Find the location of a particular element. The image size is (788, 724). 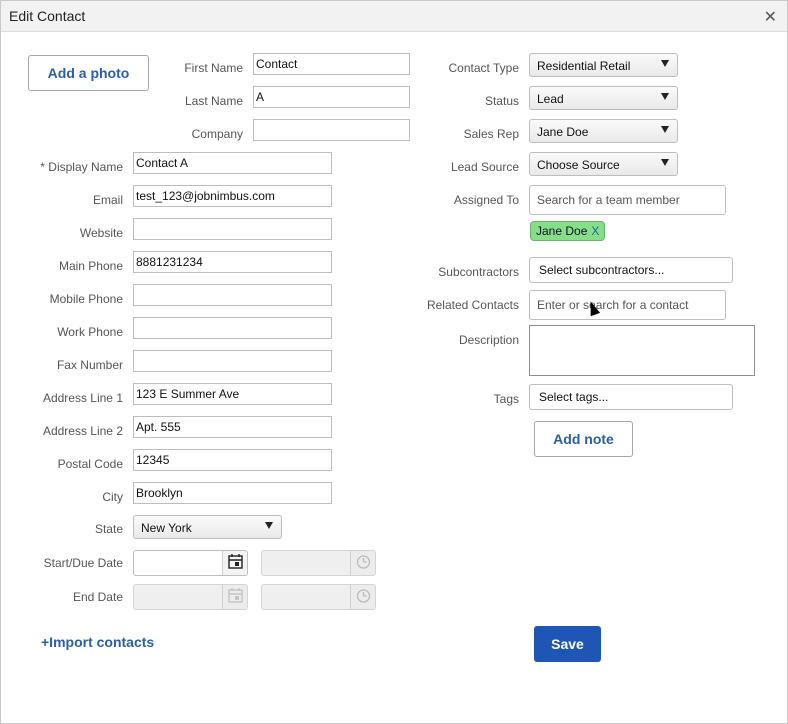

status-label: Status is located at coordinates (501, 101).